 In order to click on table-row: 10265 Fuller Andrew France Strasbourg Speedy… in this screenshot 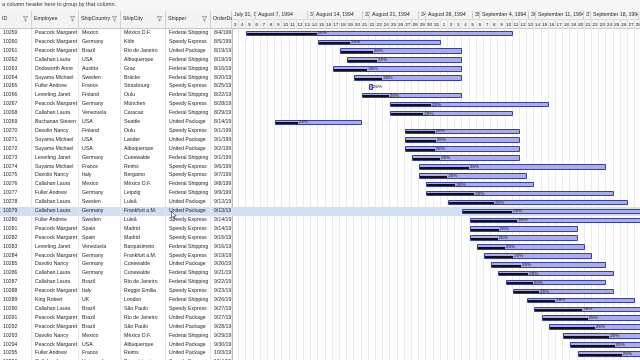, I will do `click(116, 87)`.